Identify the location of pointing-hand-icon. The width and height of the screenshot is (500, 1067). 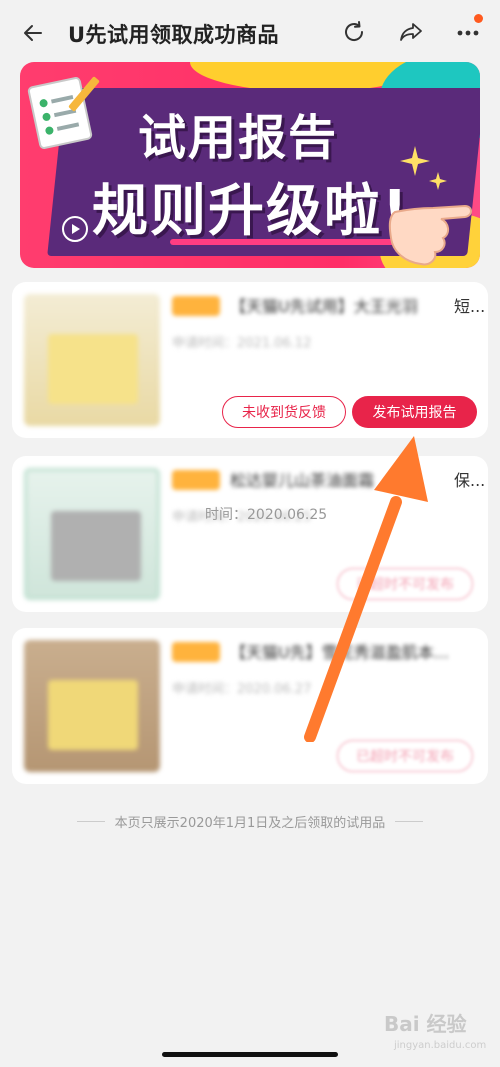
(430, 235).